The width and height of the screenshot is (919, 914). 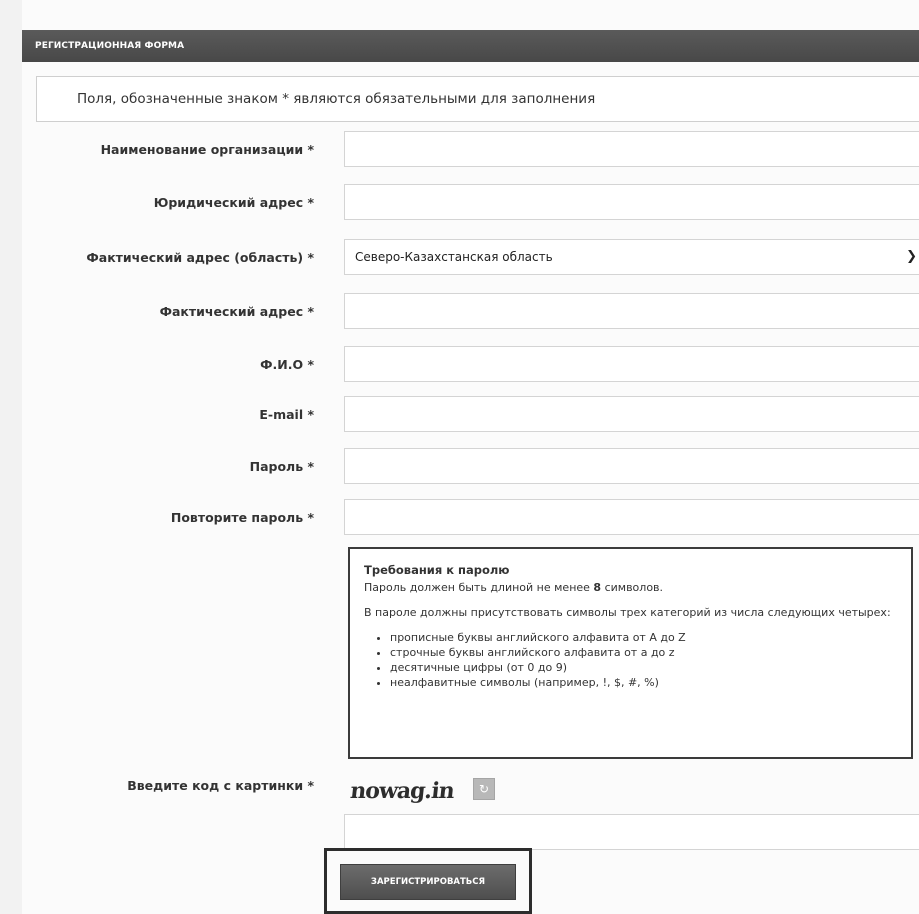 I want to click on captcha-label: Введите код с картинки *, so click(x=220, y=785).